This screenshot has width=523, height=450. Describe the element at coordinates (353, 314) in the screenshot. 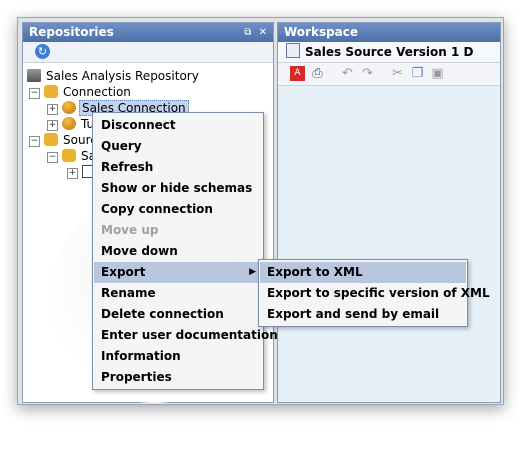

I see `submenu-item-label: Export and send by email` at that location.